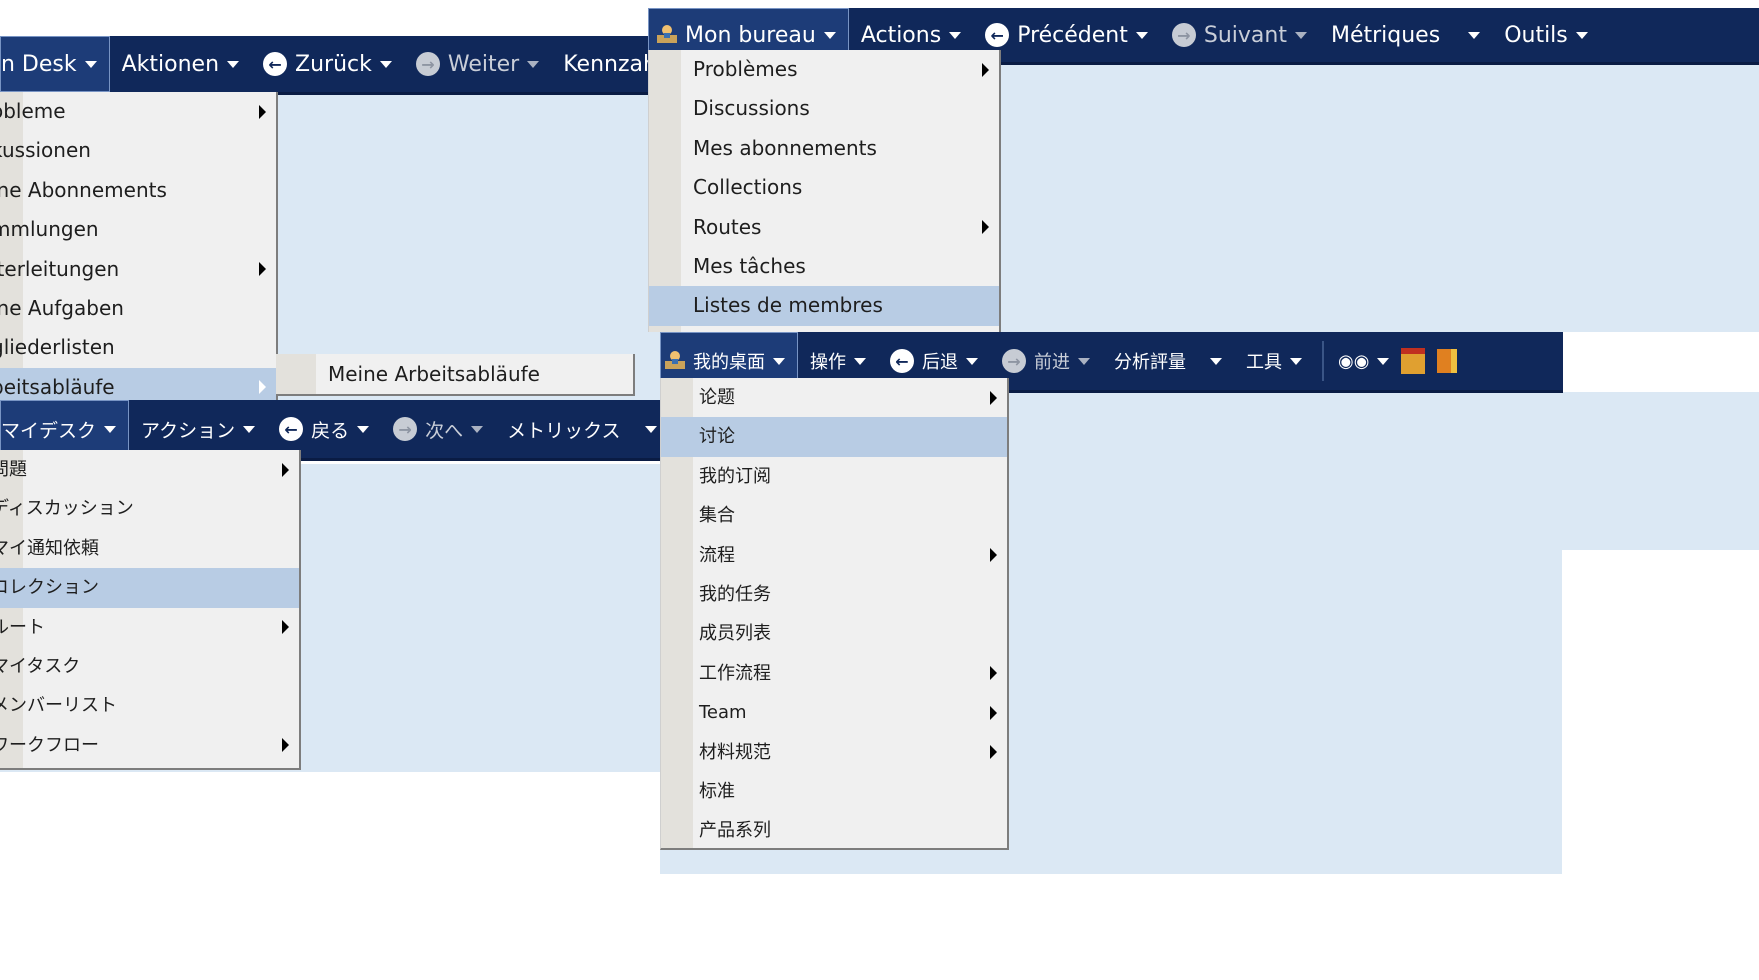 The height and width of the screenshot is (980, 1759). I want to click on menu-item: Listes de membres, so click(824, 306).